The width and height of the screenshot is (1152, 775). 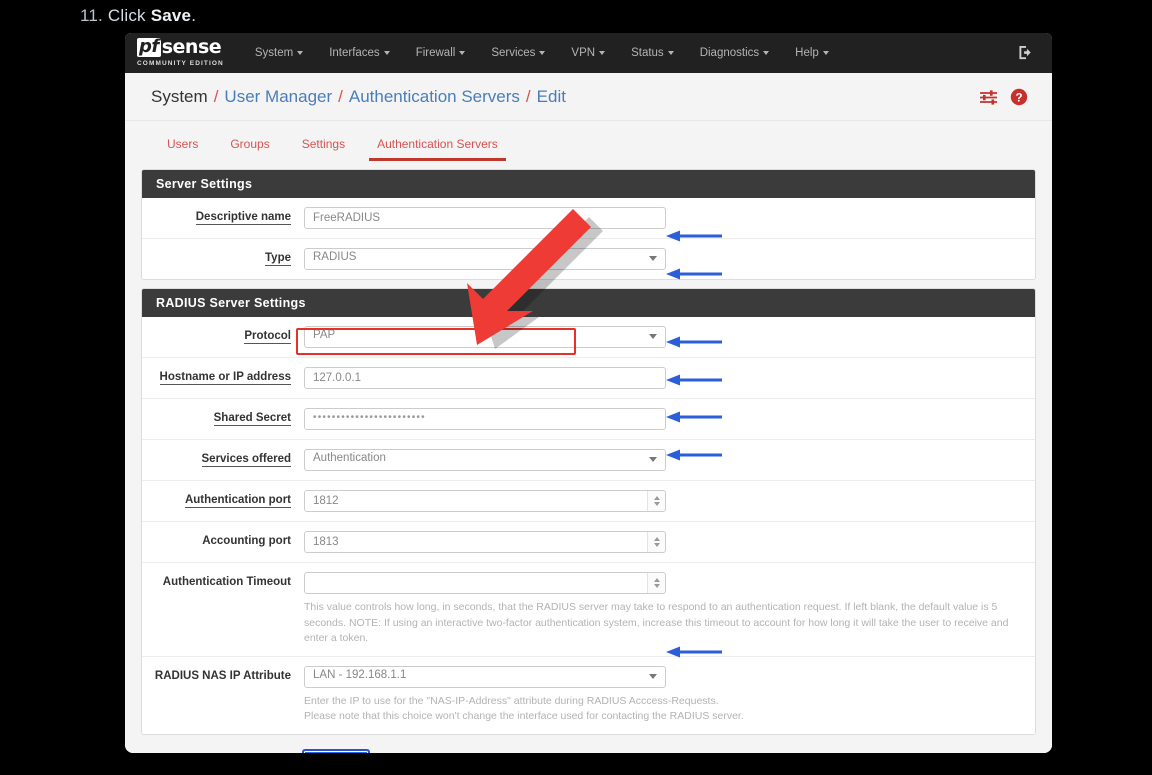 I want to click on authentication-port-stepper, so click(x=656, y=501).